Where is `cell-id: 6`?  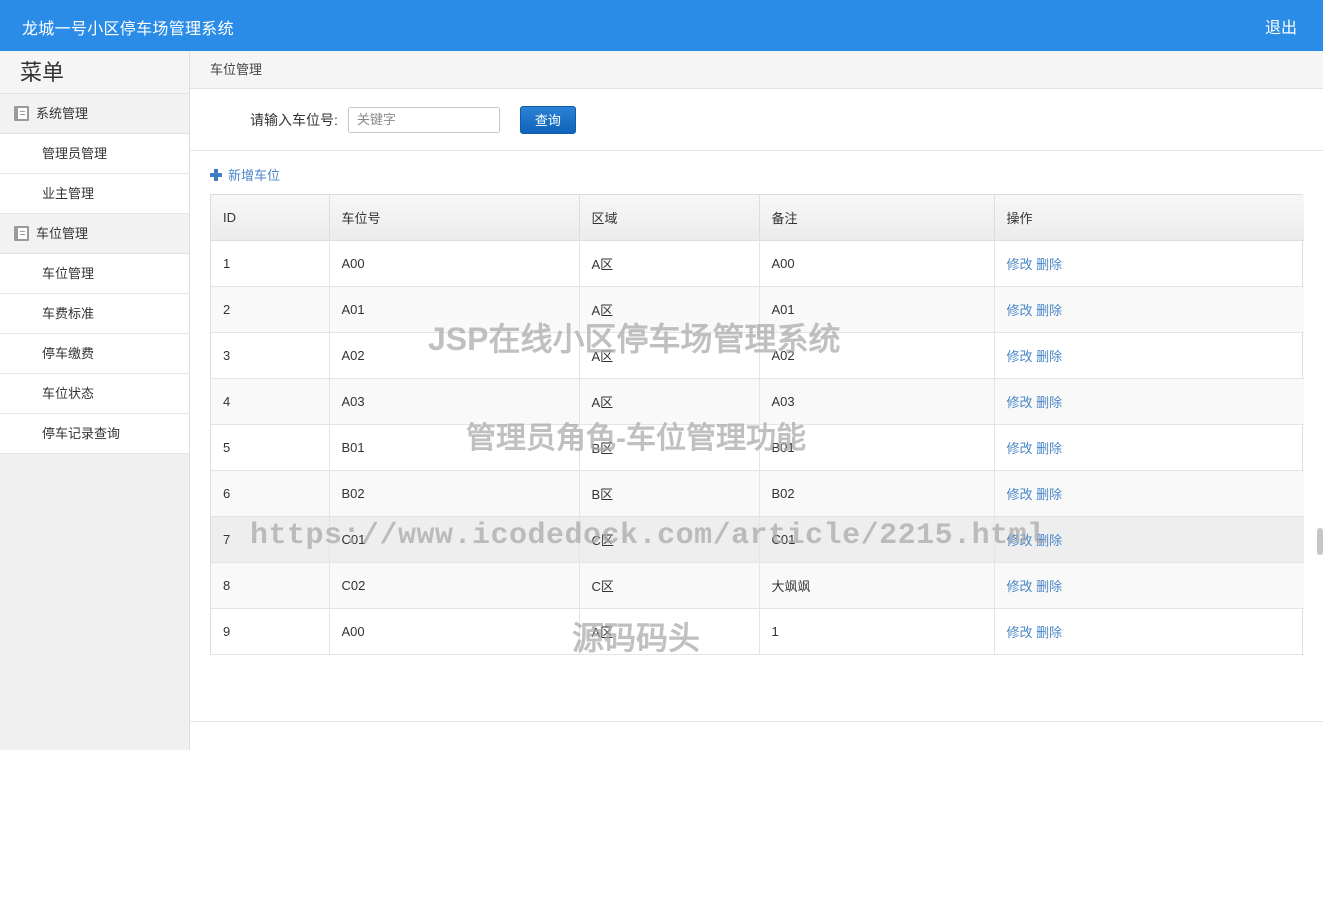 cell-id: 6 is located at coordinates (270, 493).